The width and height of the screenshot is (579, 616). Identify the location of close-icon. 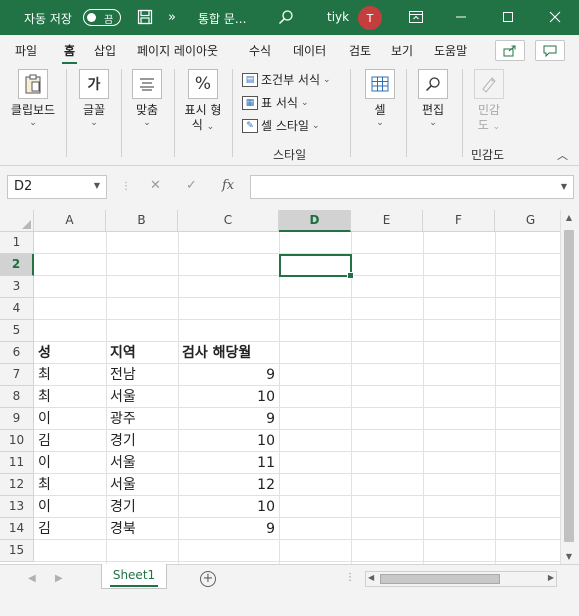
(555, 17).